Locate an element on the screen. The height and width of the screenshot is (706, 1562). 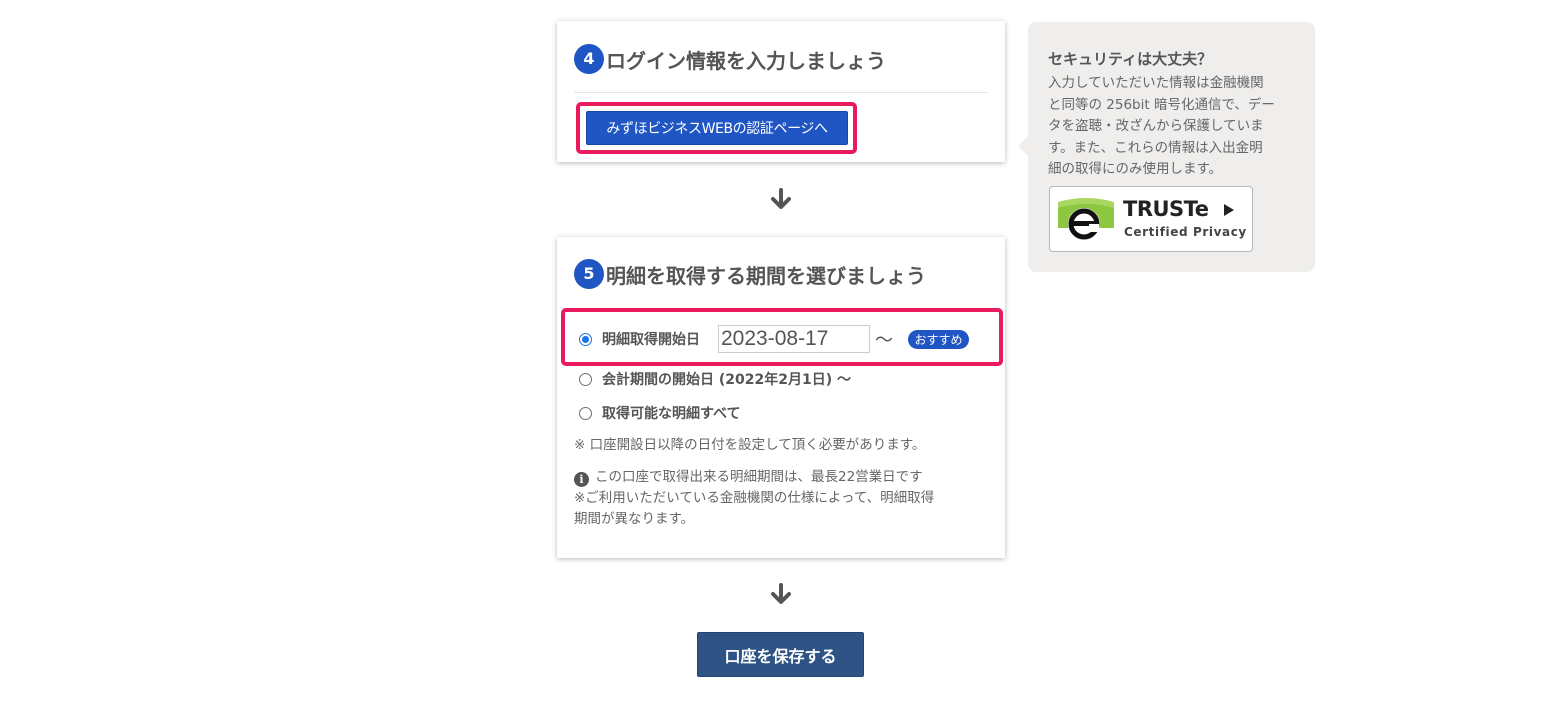
step4-title-text: ログイン情報を入力しましょう is located at coordinates (746, 60).